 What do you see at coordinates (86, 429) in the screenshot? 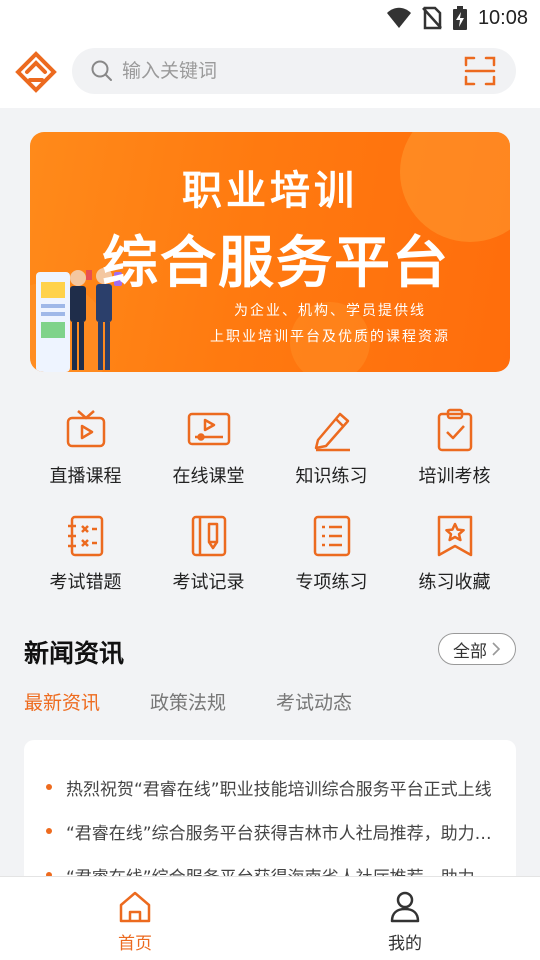
I see `live-tv-icon` at bounding box center [86, 429].